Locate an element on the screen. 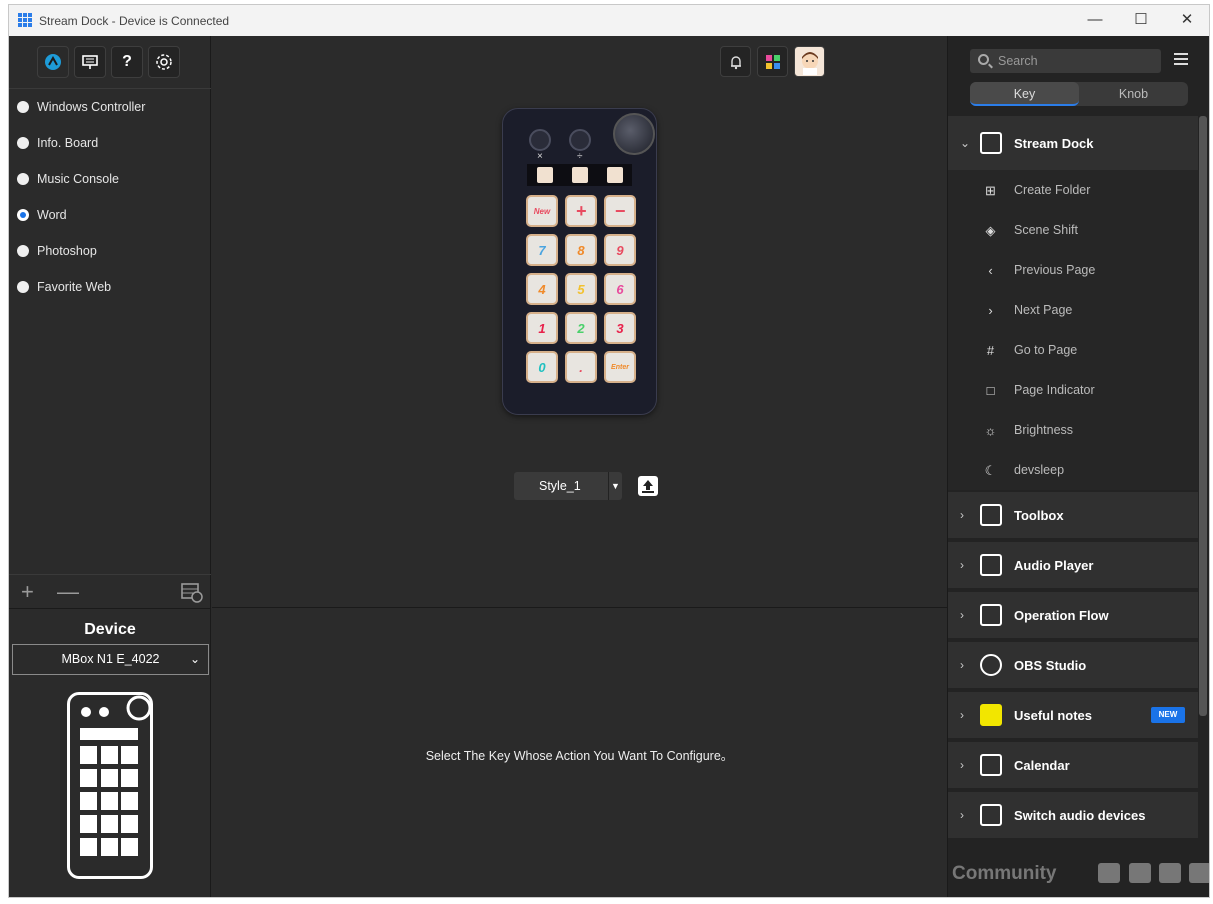 This screenshot has width=1213, height=904. knob-large is located at coordinates (634, 134).